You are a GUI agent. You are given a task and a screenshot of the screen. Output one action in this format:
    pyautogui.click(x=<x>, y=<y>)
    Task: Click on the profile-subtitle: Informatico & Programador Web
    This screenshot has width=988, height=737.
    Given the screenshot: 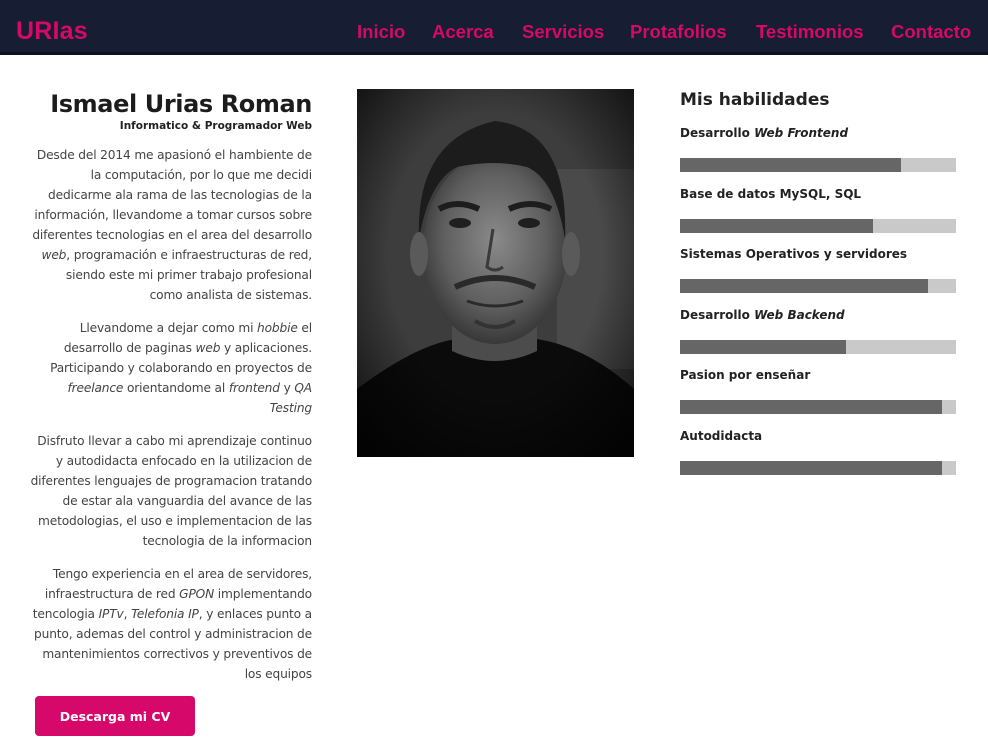 What is the action you would take?
    pyautogui.click(x=215, y=126)
    